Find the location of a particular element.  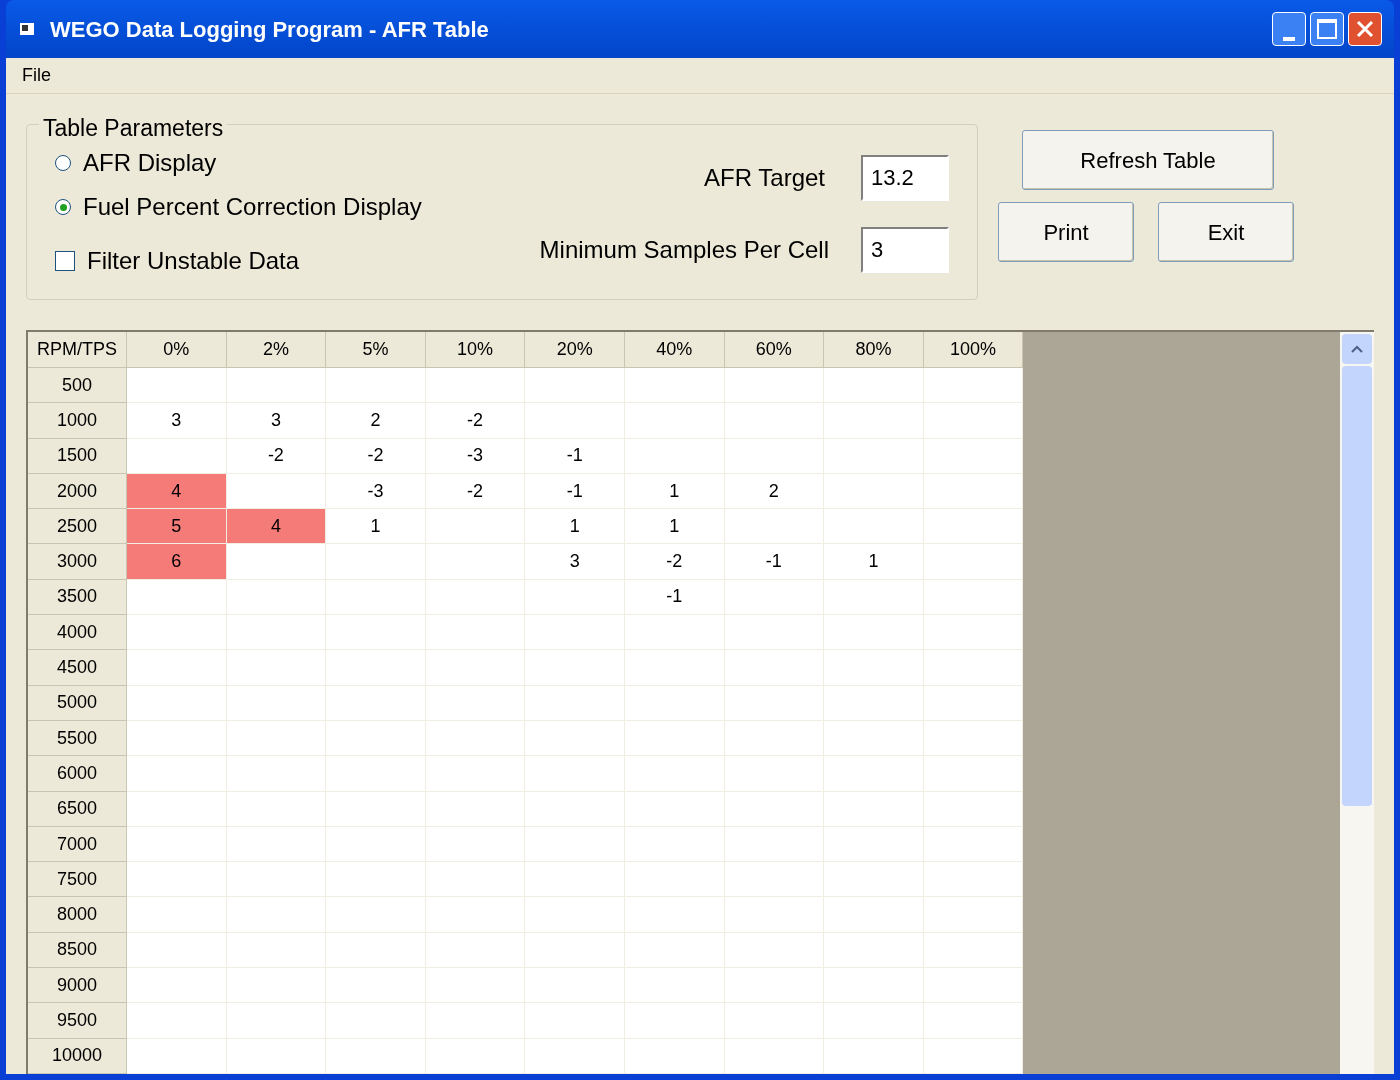

row-header: 1000 is located at coordinates (77, 421).